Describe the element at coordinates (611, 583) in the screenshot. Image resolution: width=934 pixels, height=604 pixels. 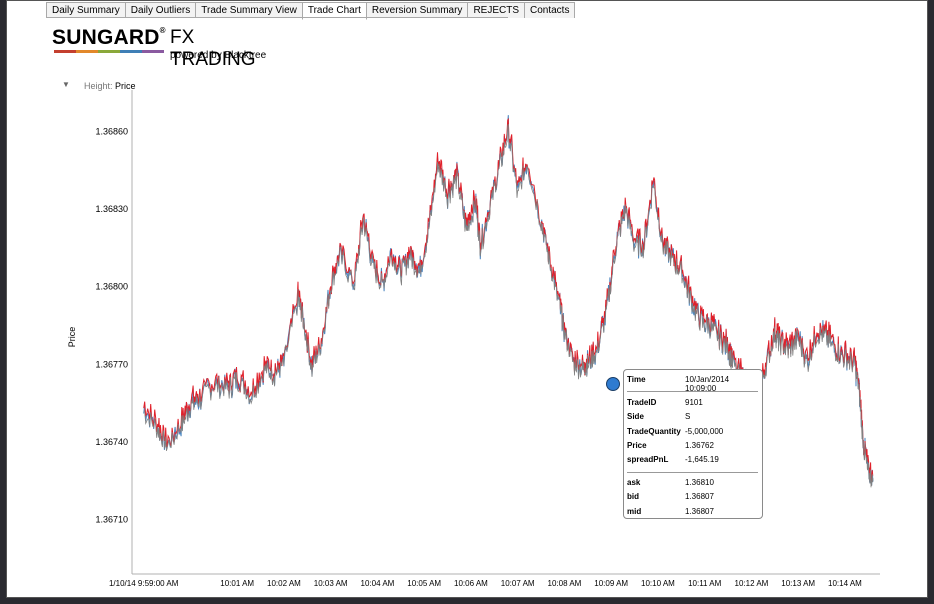
I see `x-tick-label: 10:09 AM` at that location.